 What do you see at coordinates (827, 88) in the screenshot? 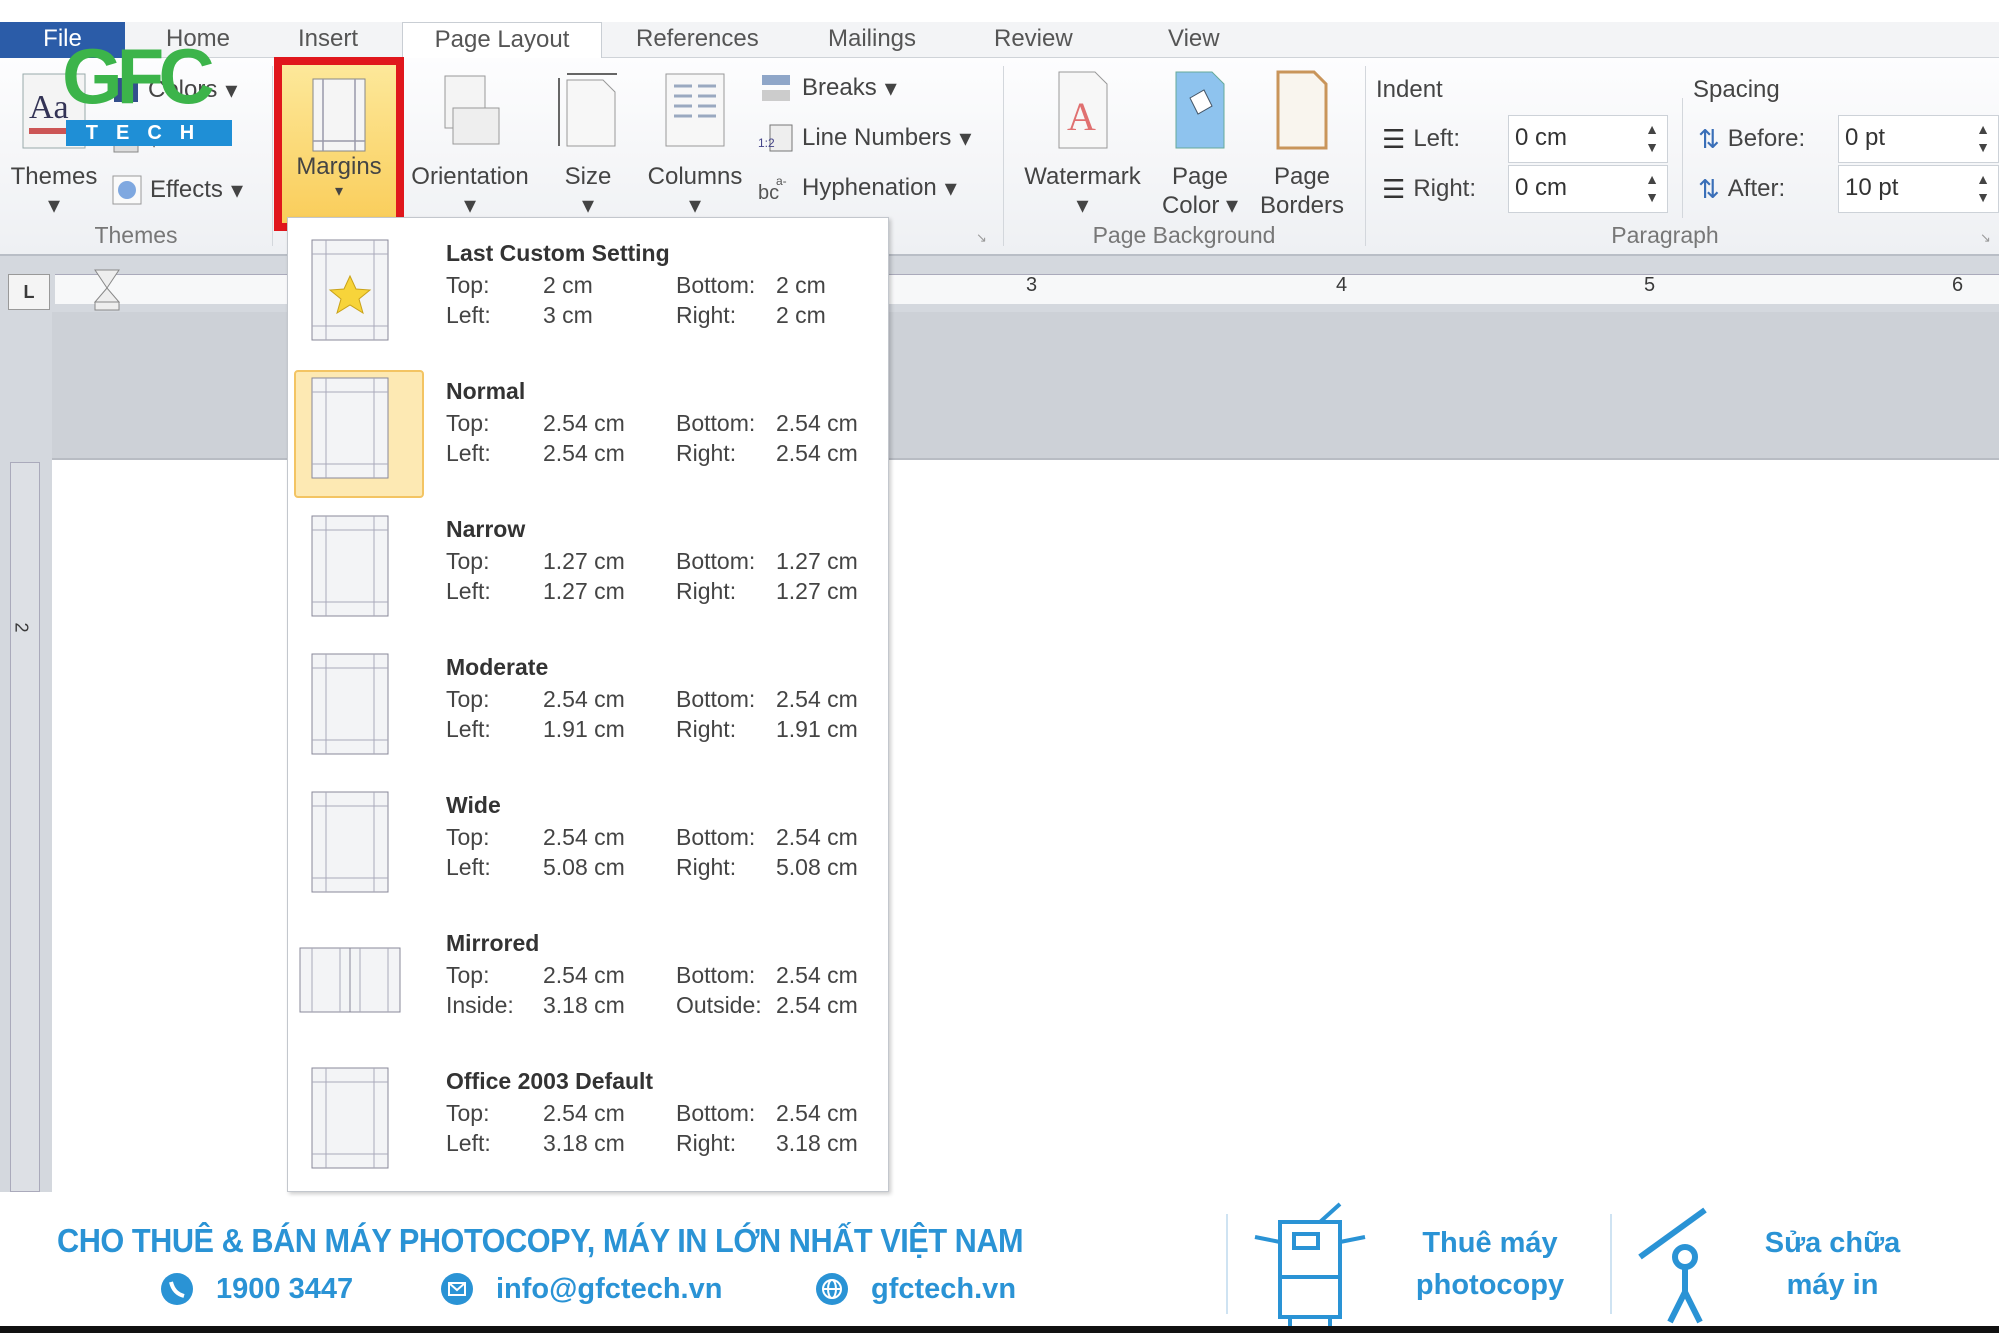
I see `breaks-button: Breaks ▾` at bounding box center [827, 88].